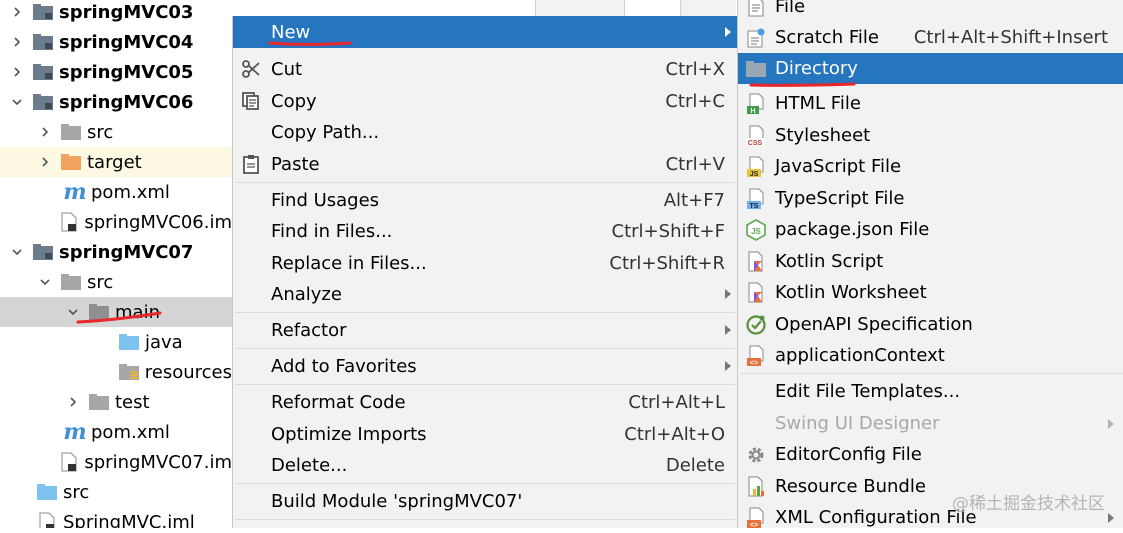 The width and height of the screenshot is (1123, 533). What do you see at coordinates (349, 434) in the screenshot?
I see `menu-item-label: Optimize Imports` at bounding box center [349, 434].